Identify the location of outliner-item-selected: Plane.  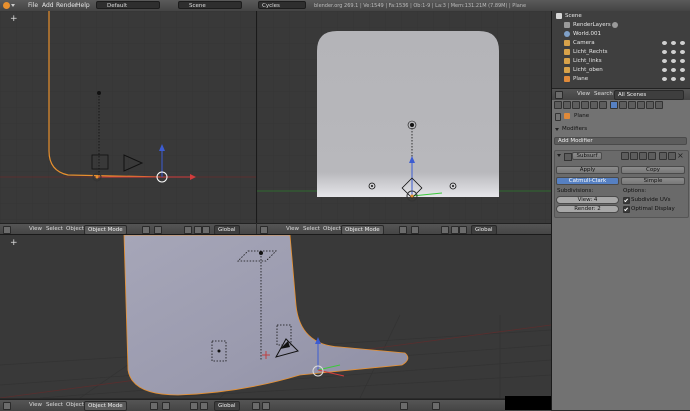
(621, 79).